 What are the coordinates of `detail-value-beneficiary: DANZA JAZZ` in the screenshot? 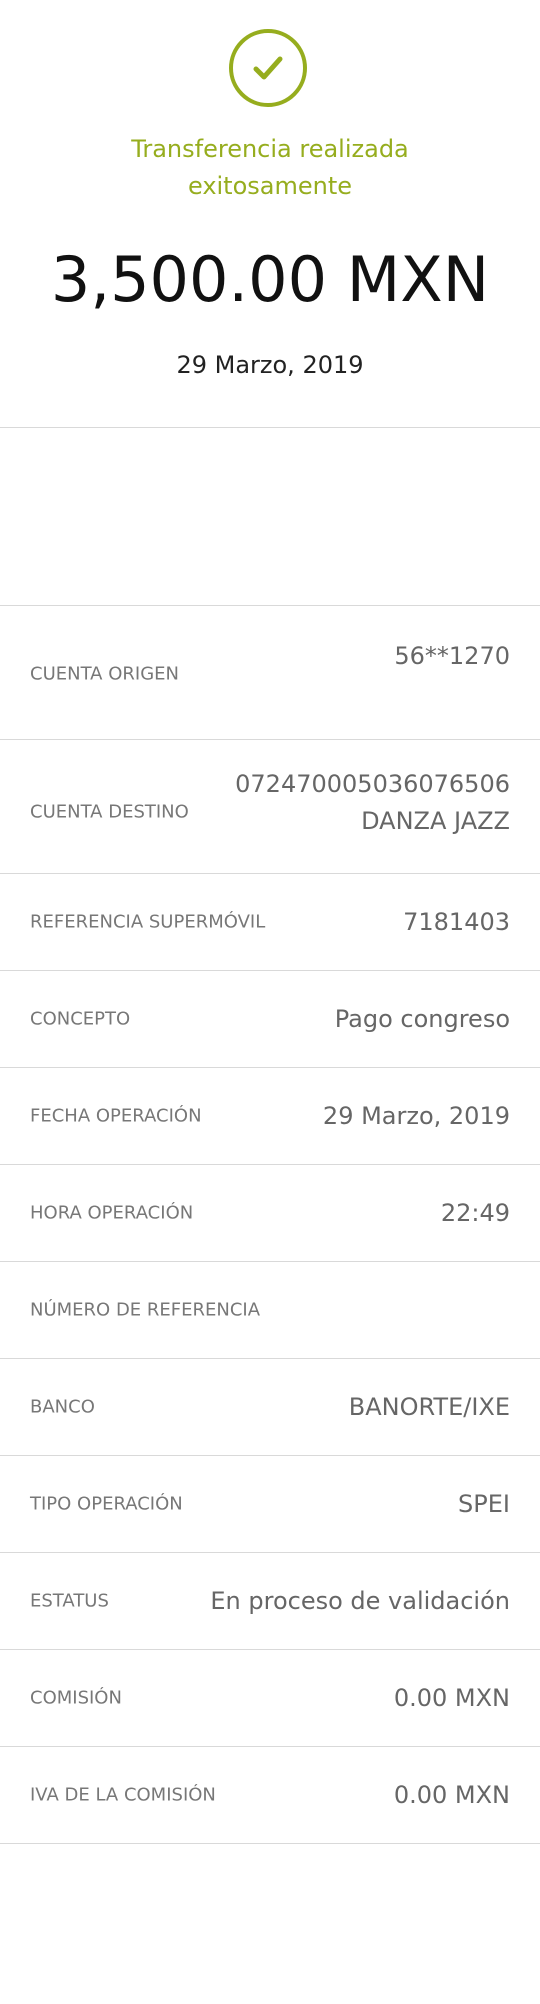 It's located at (435, 821).